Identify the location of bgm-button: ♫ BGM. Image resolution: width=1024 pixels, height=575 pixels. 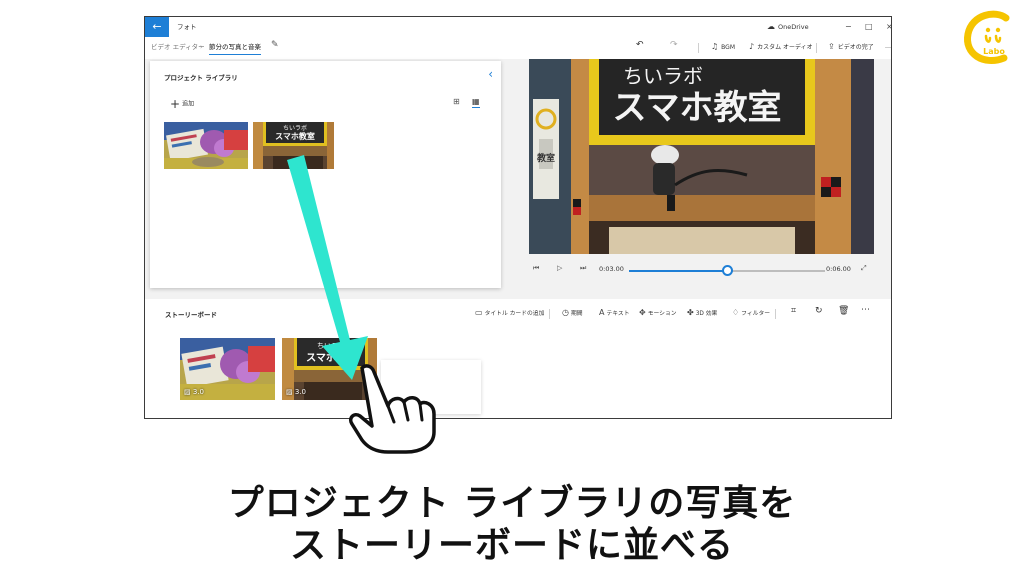
(723, 47).